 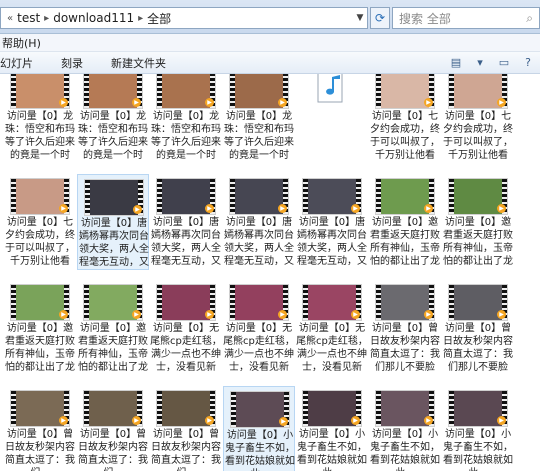 What do you see at coordinates (529, 18) in the screenshot?
I see `search-icon: ⌕` at bounding box center [529, 18].